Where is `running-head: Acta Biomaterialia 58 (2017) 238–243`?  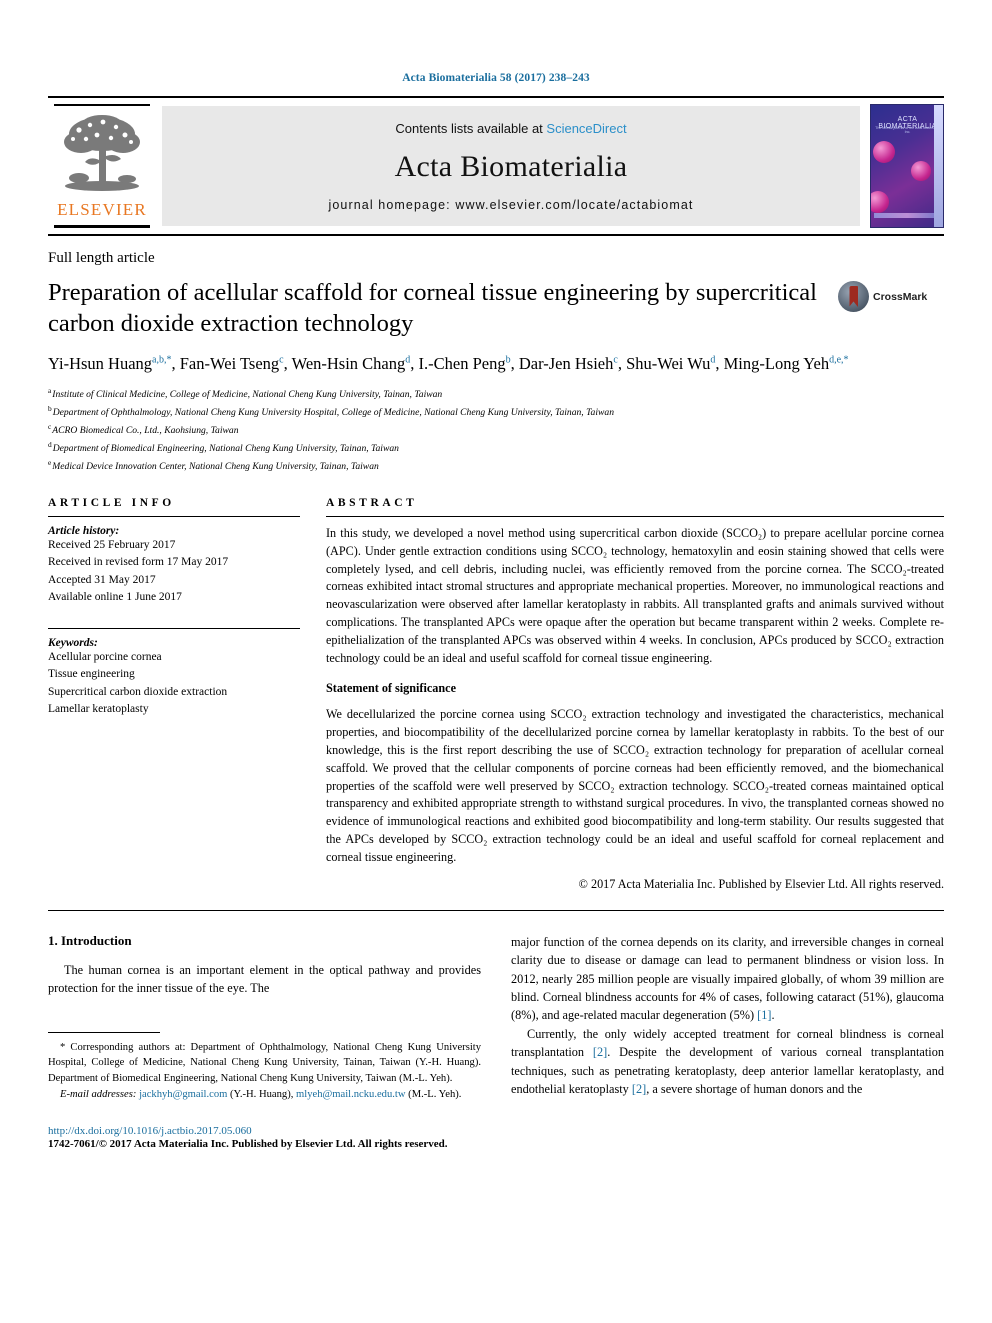 running-head: Acta Biomaterialia 58 (2017) 238–243 is located at coordinates (496, 78).